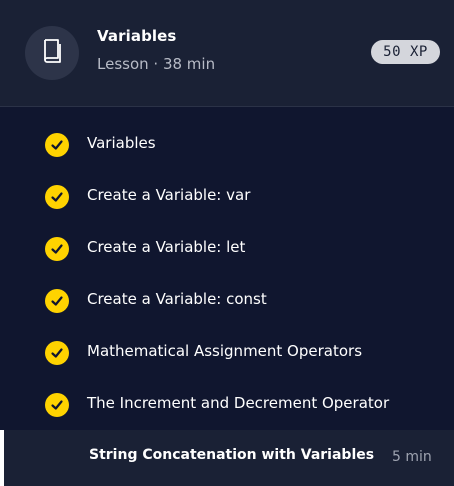 The image size is (454, 486). What do you see at coordinates (405, 52) in the screenshot?
I see `xp-badge: 50 XP` at bounding box center [405, 52].